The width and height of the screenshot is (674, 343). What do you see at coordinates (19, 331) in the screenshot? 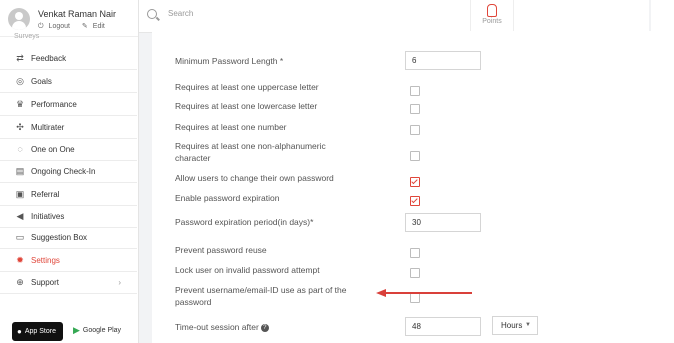
I see `apple-icon: ●` at bounding box center [19, 331].